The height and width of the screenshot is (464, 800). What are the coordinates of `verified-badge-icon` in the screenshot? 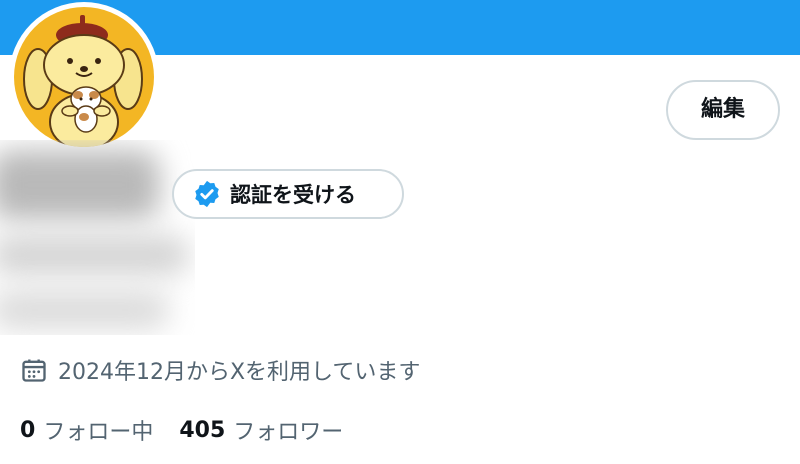 It's located at (207, 194).